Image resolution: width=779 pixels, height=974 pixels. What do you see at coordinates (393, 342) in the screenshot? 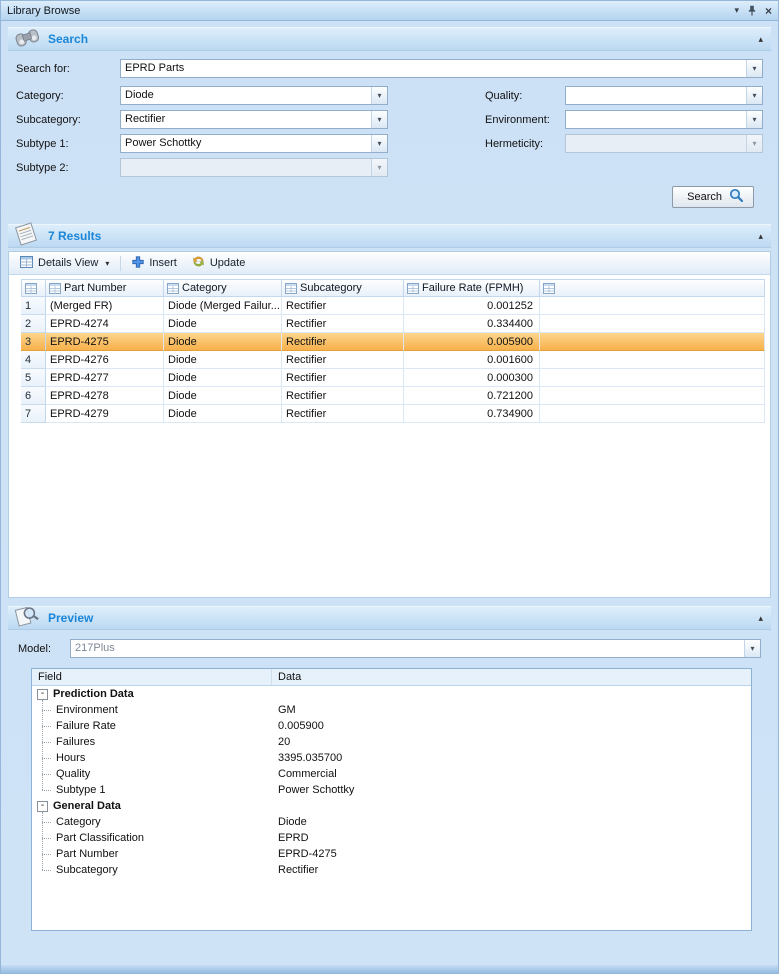
I see `table-row-selected: 3 EPRD-4275 Diode Rectifier 0.005900` at bounding box center [393, 342].